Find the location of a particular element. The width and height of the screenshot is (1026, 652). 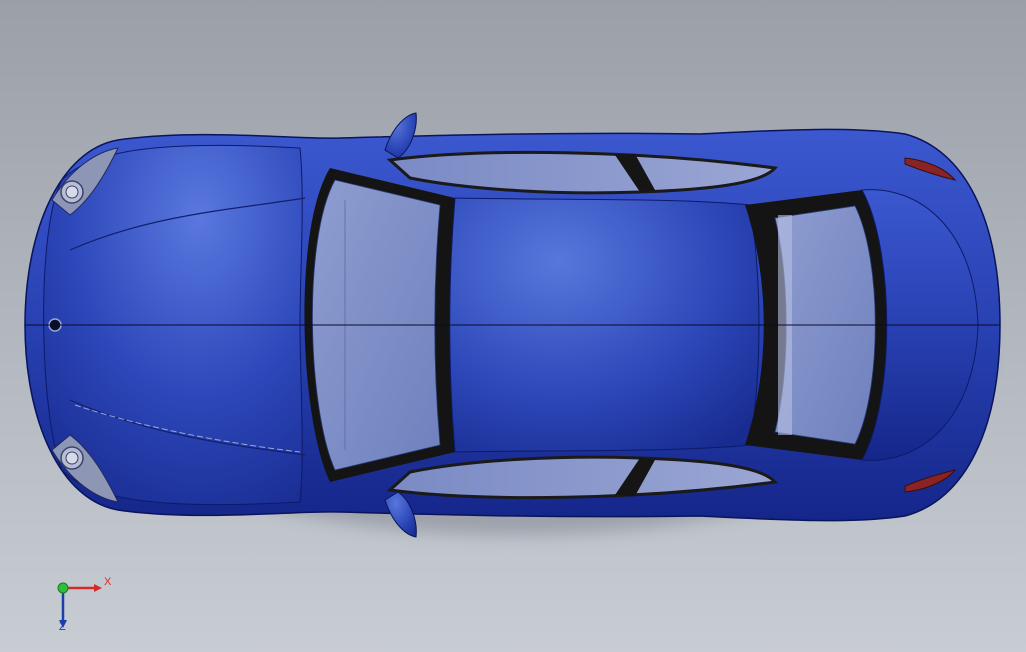

axis-x-label: X is located at coordinates (108, 582).